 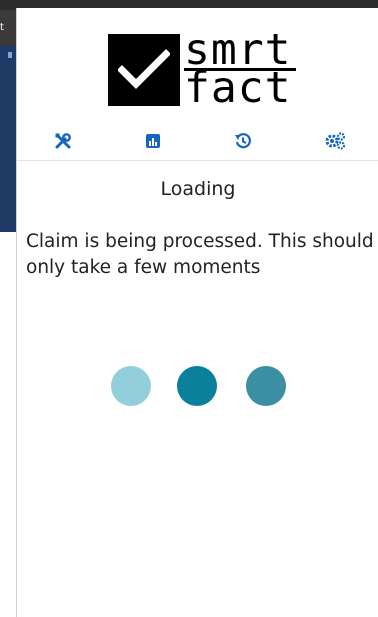 I want to click on logo-word-bottom: fact, so click(x=238, y=88).